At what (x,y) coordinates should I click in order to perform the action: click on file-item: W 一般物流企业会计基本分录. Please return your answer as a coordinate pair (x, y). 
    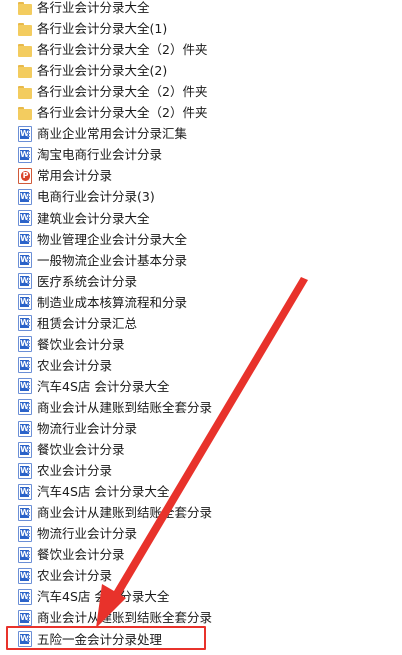
    Looking at the image, I should click on (208, 260).